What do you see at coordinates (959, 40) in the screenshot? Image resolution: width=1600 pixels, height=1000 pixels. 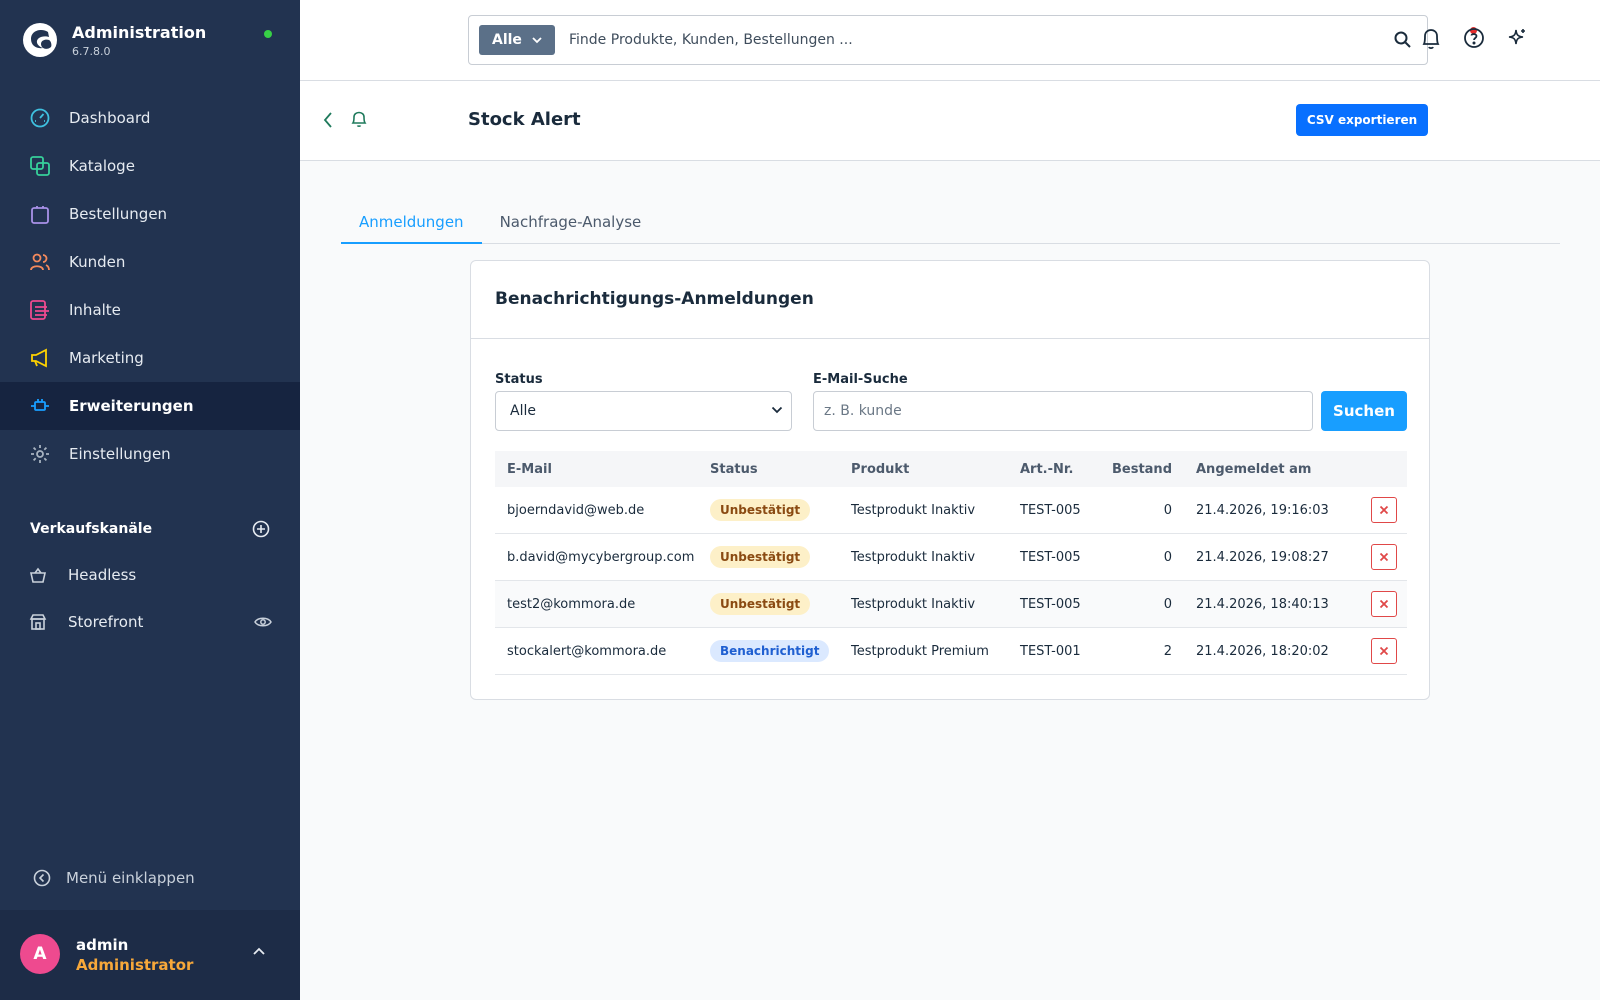 I see `search-input` at bounding box center [959, 40].